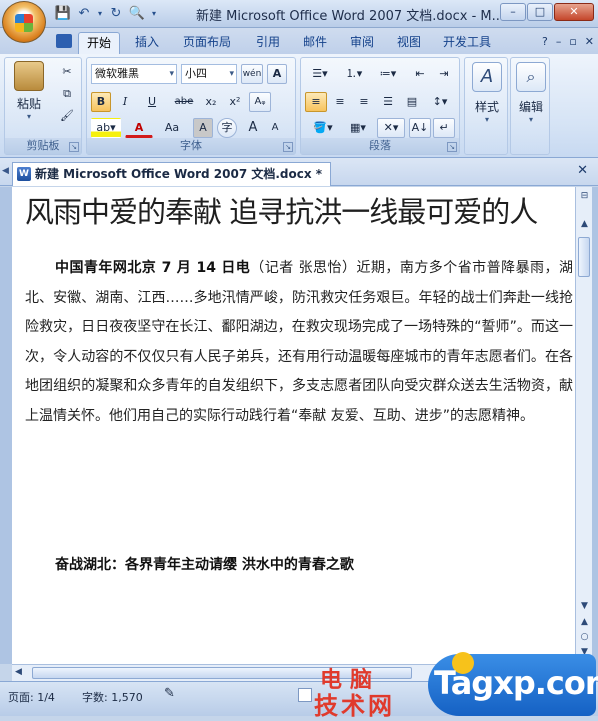 Image resolution: width=598 pixels, height=721 pixels. Describe the element at coordinates (589, 41) in the screenshot. I see `doc-close-icon: ✕` at that location.